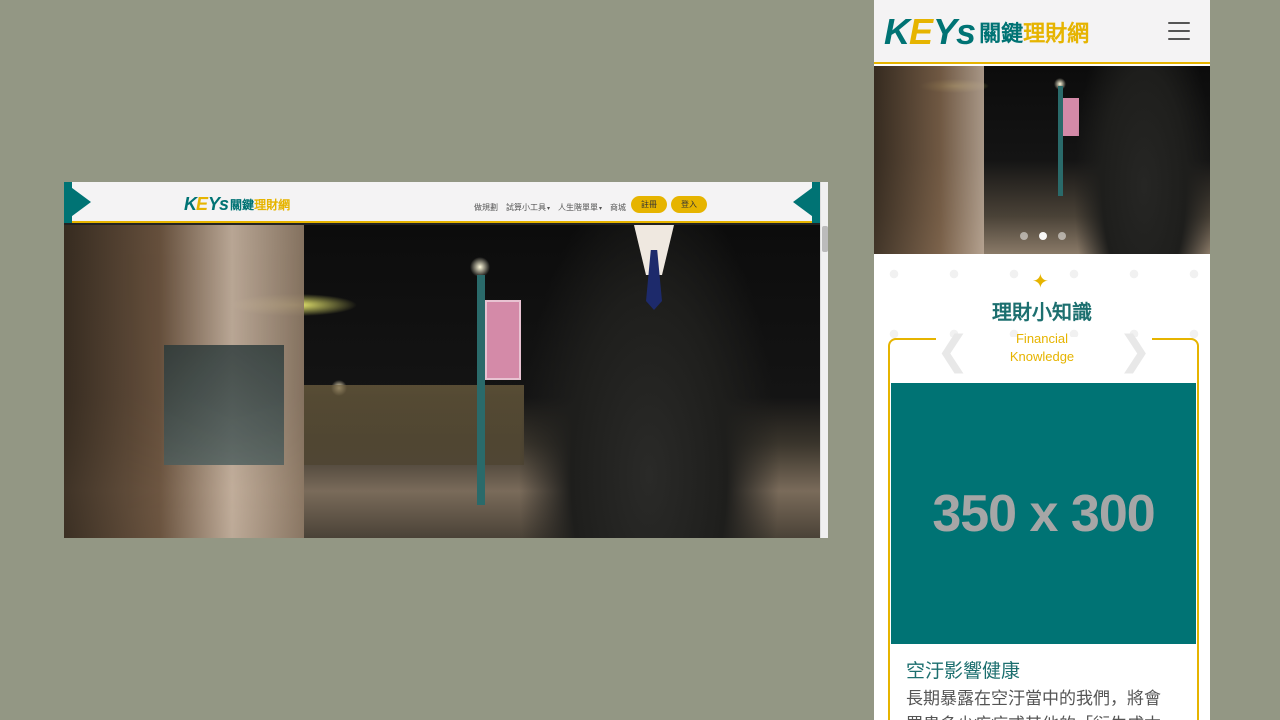  What do you see at coordinates (1042, 313) in the screenshot?
I see `section-title: 理財小知識` at bounding box center [1042, 313].